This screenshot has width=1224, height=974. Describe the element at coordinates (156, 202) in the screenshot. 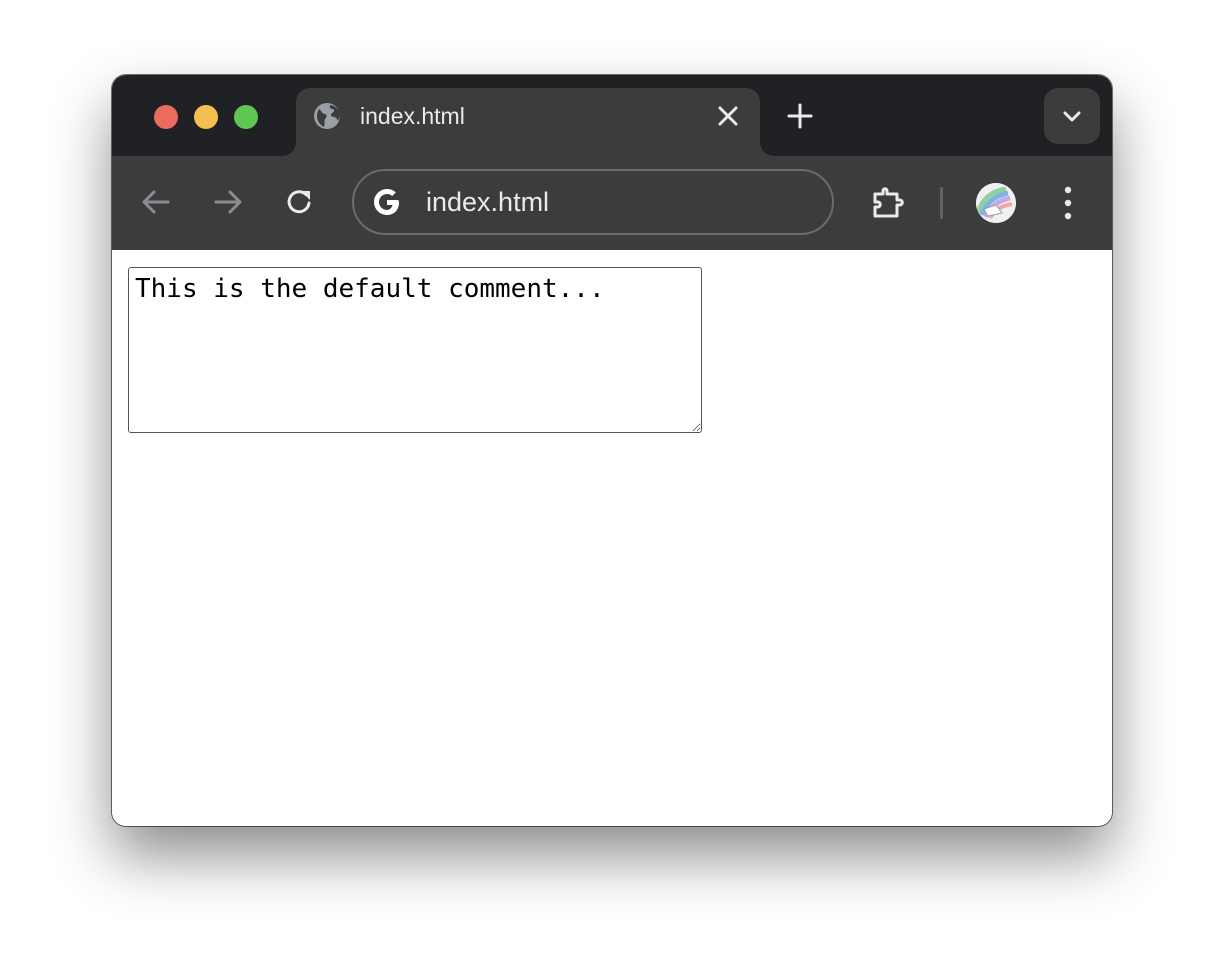

I see `arrow-left-icon` at that location.